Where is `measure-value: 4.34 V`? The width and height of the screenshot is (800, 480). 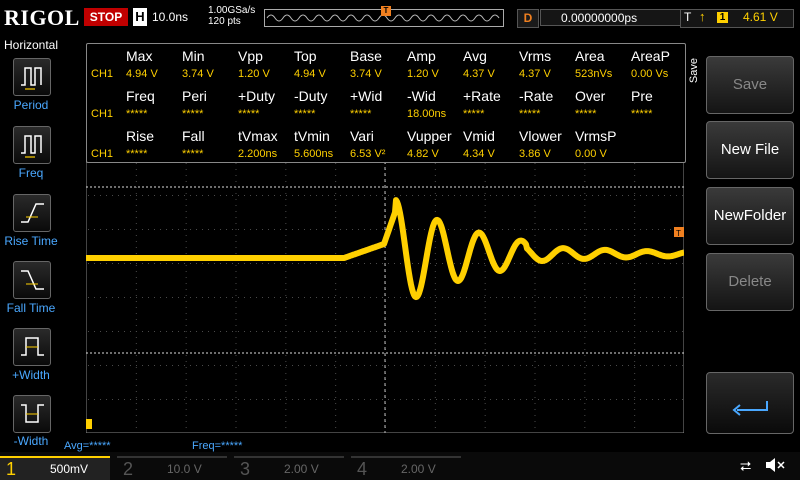
measure-value: 4.34 V is located at coordinates (479, 154).